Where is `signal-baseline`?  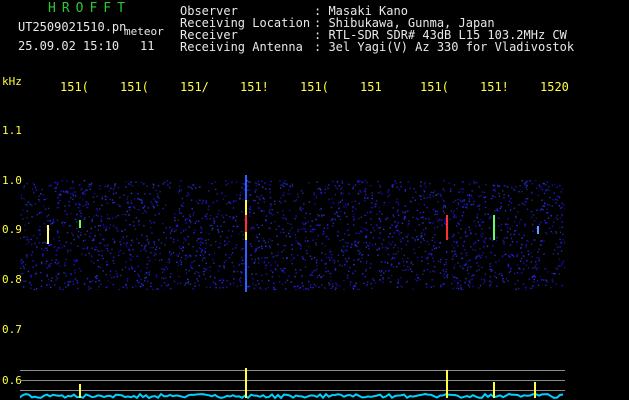 signal-baseline is located at coordinates (292, 384).